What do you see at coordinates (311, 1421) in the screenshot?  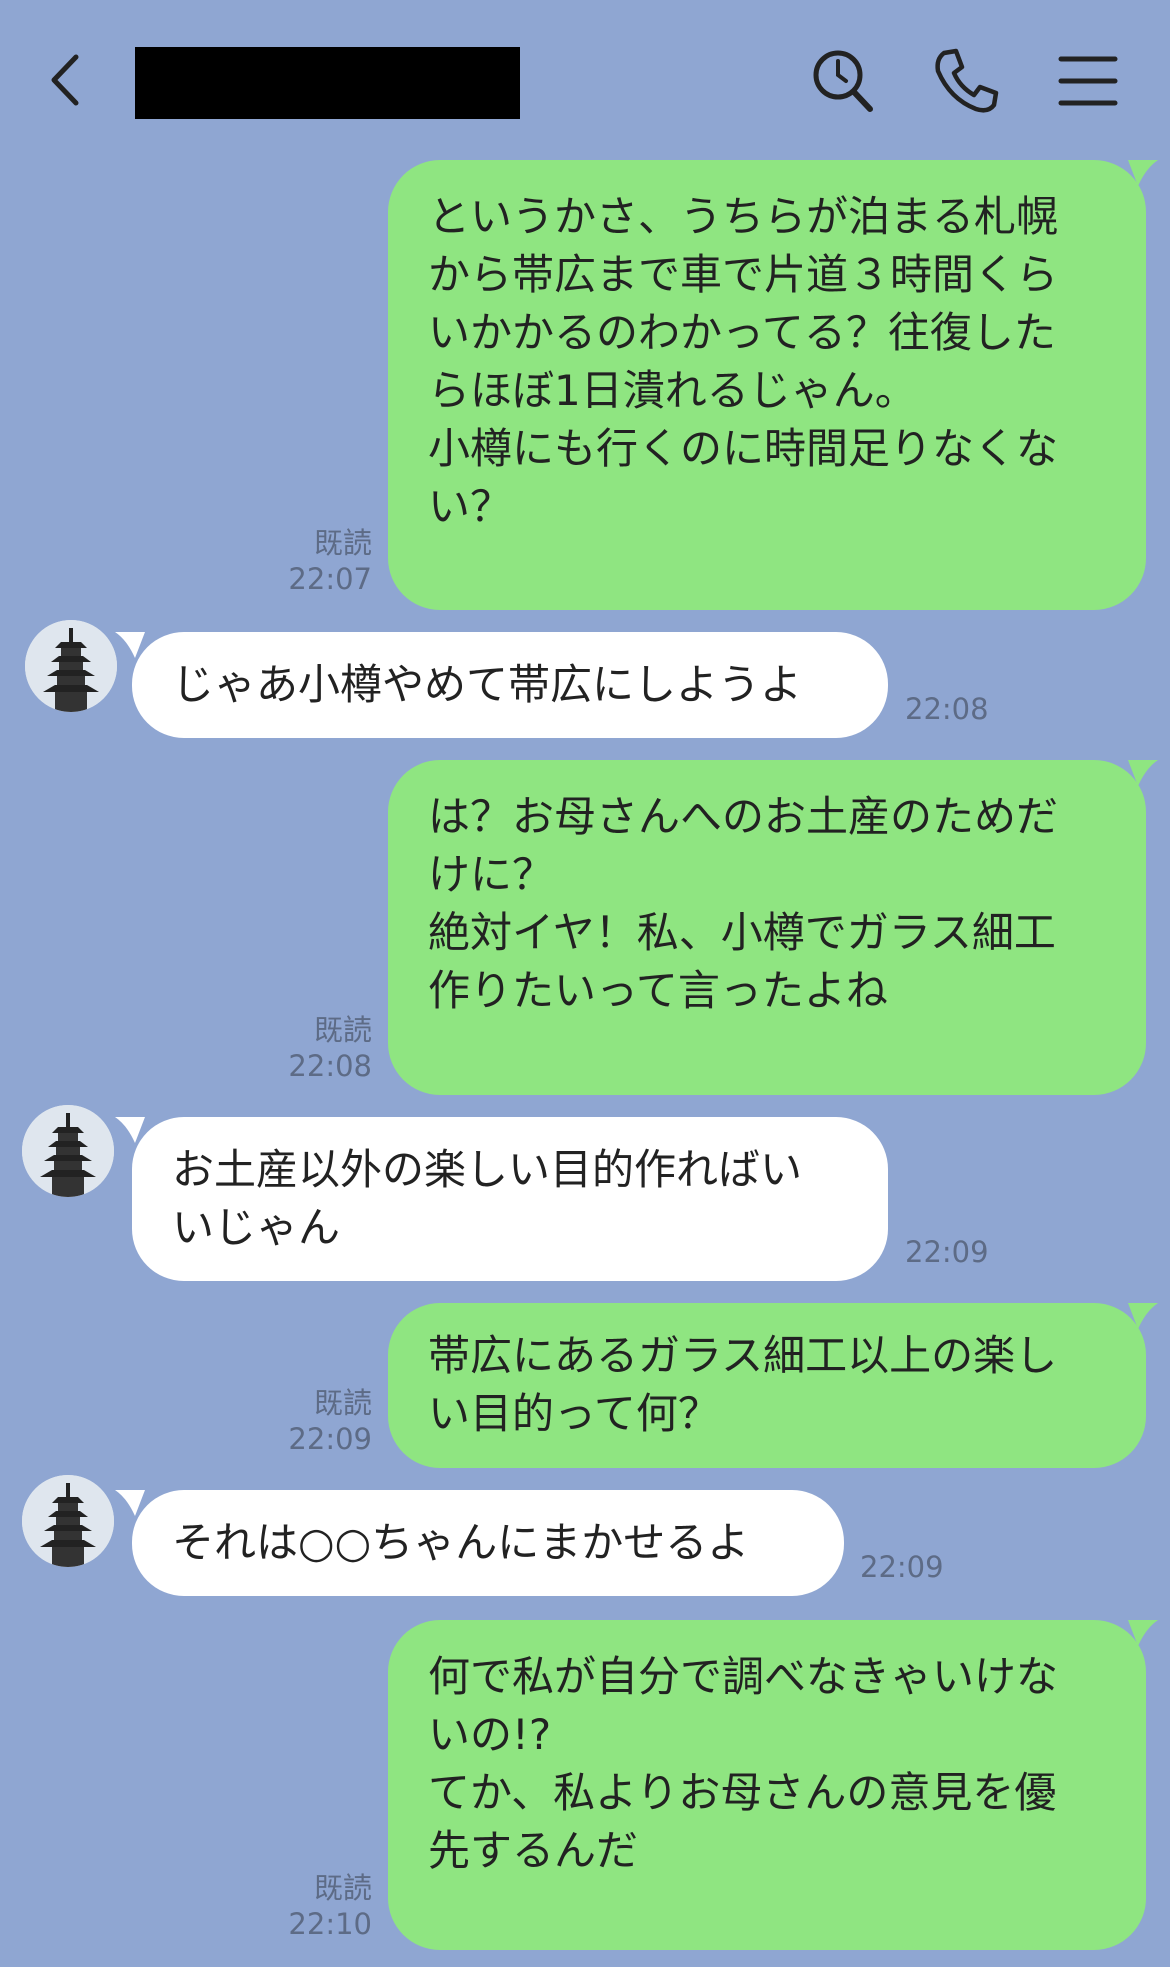 I see `message-meta: 既読 22:09` at bounding box center [311, 1421].